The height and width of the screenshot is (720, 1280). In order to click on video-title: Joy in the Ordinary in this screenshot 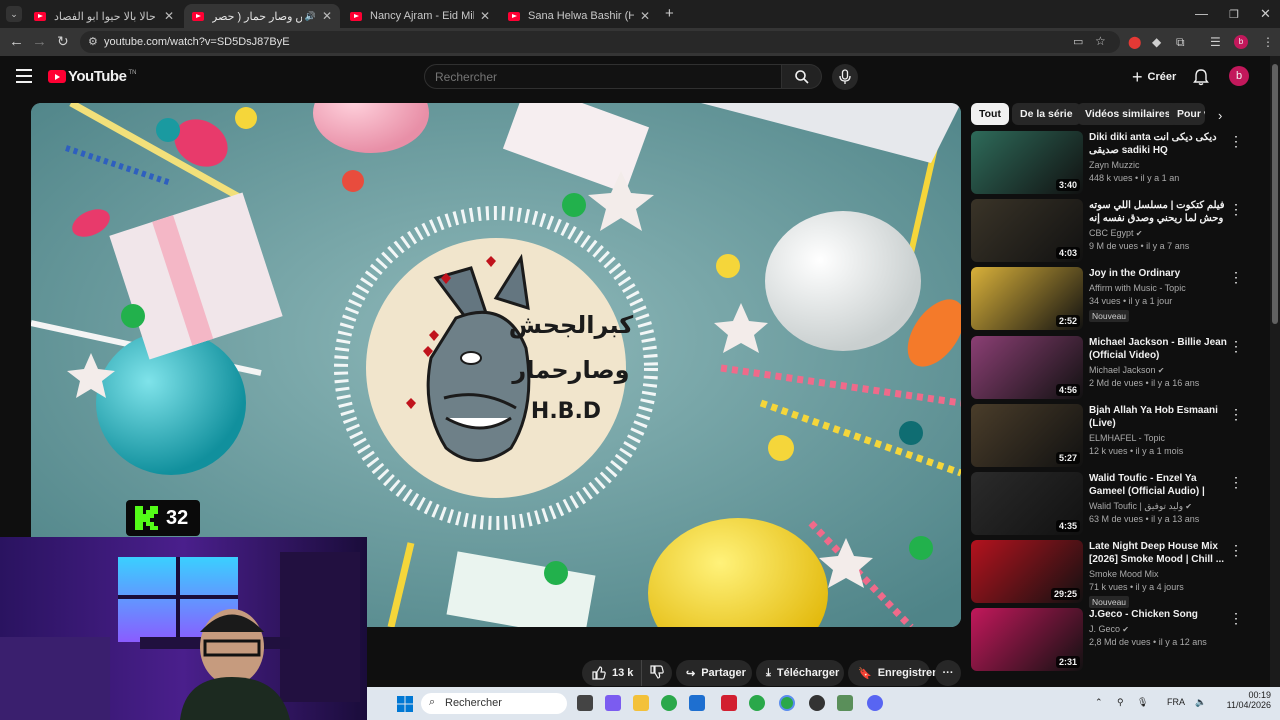, I will do `click(1159, 273)`.